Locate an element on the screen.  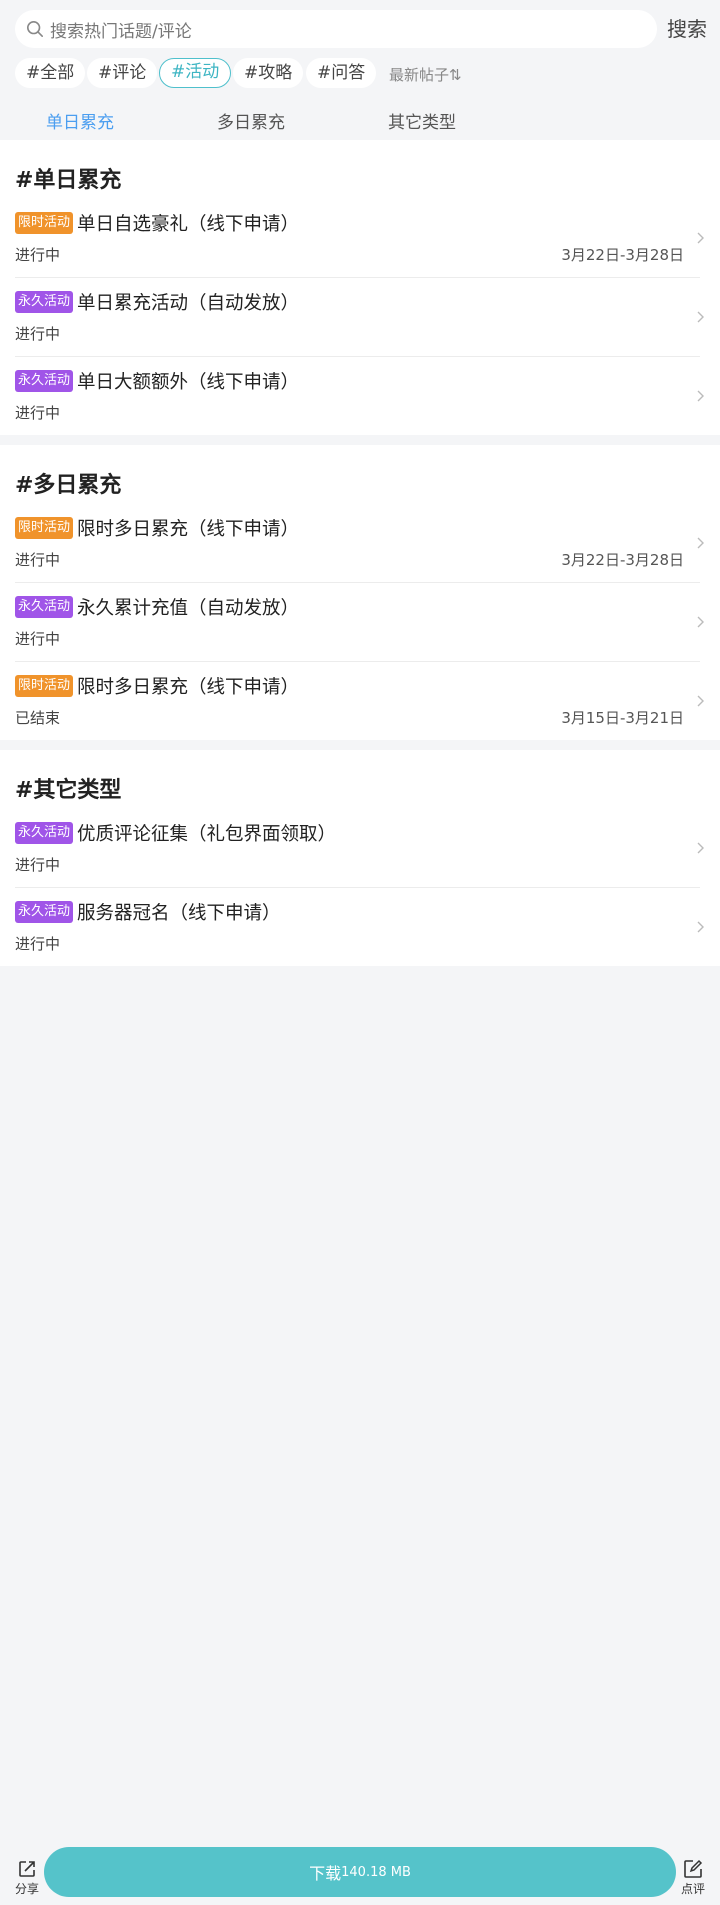
activity-item: 永久活动 优质评论征集（礼包界面领取） 进行中 is located at coordinates (360, 847).